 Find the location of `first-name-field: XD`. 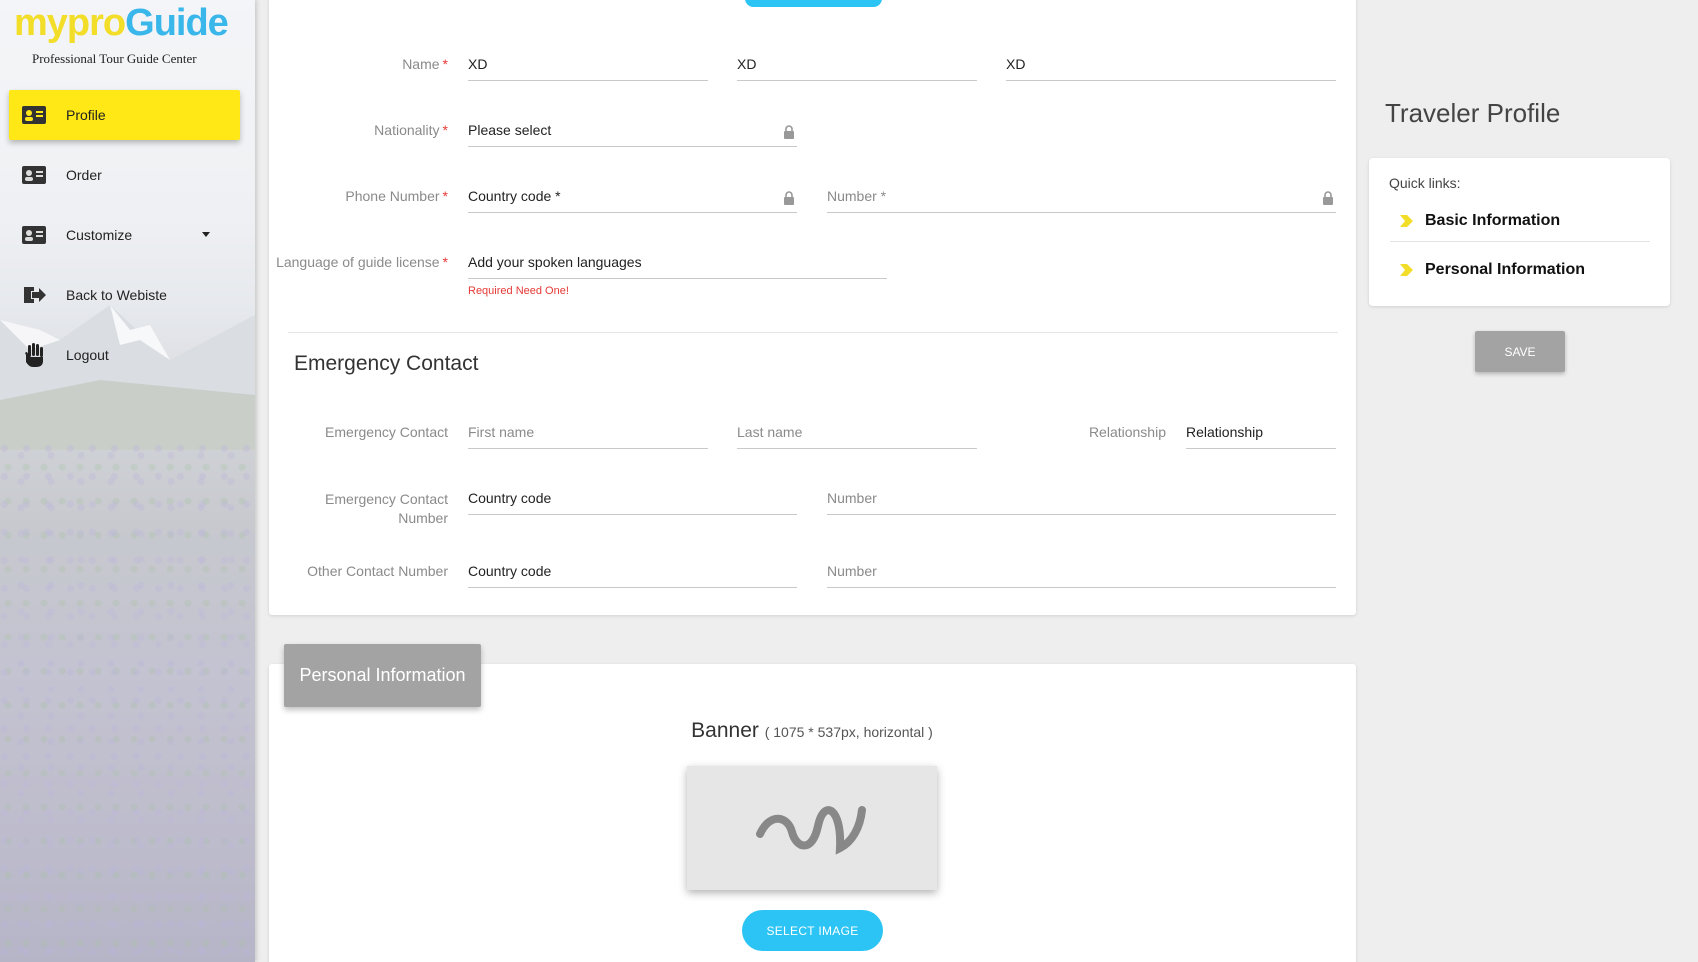

first-name-field: XD is located at coordinates (588, 66).